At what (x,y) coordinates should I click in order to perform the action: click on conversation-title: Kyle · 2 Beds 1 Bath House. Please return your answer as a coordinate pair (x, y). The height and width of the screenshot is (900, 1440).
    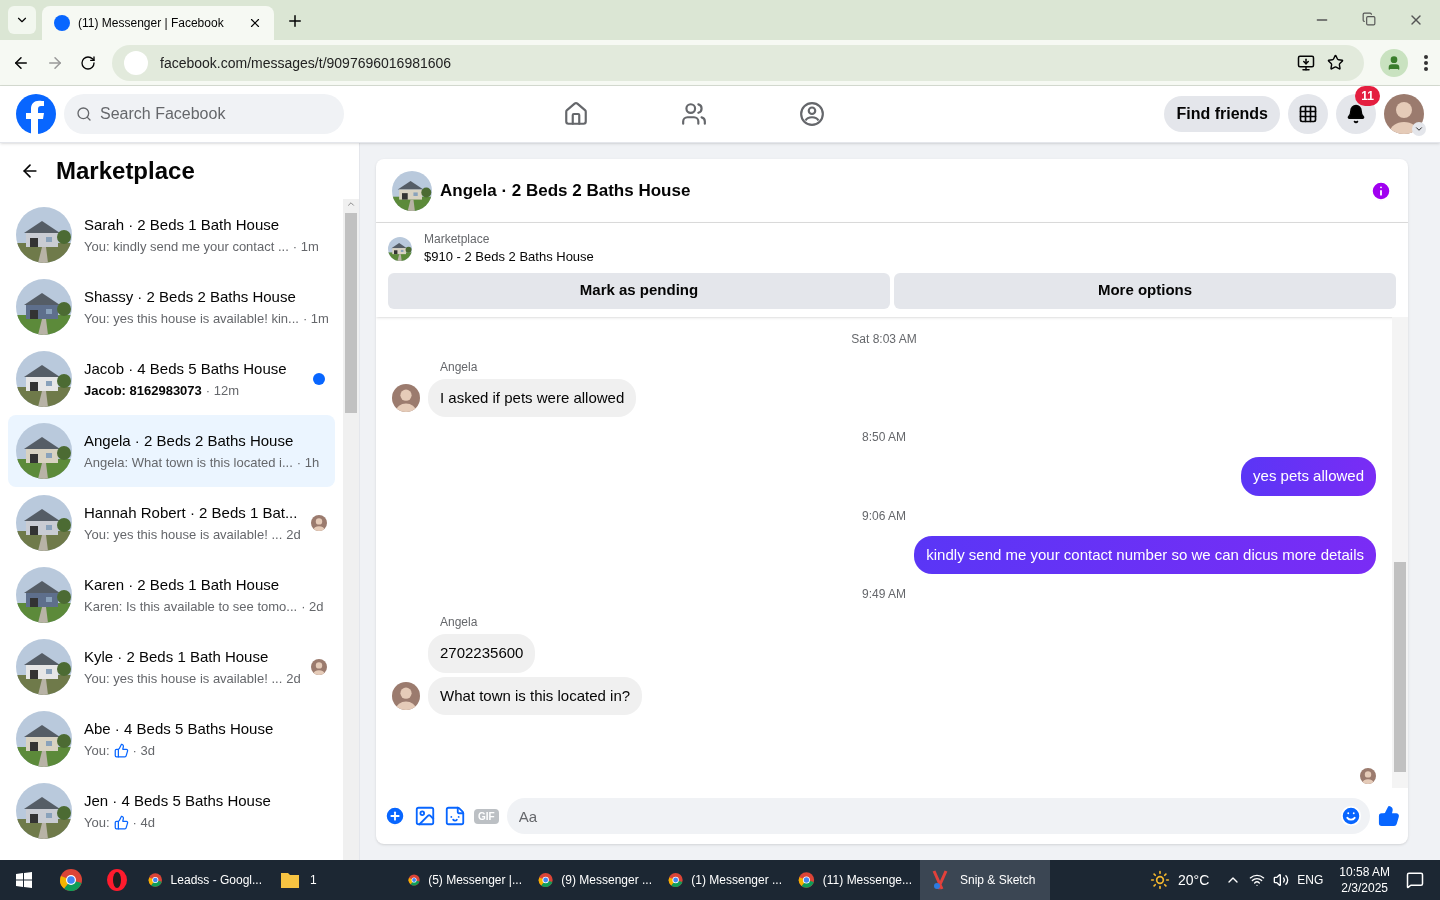
    Looking at the image, I should click on (177, 657).